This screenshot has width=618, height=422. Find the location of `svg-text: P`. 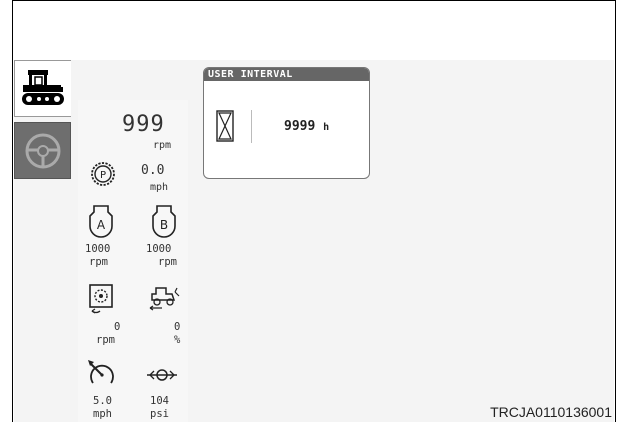

svg-text: P is located at coordinates (103, 175).